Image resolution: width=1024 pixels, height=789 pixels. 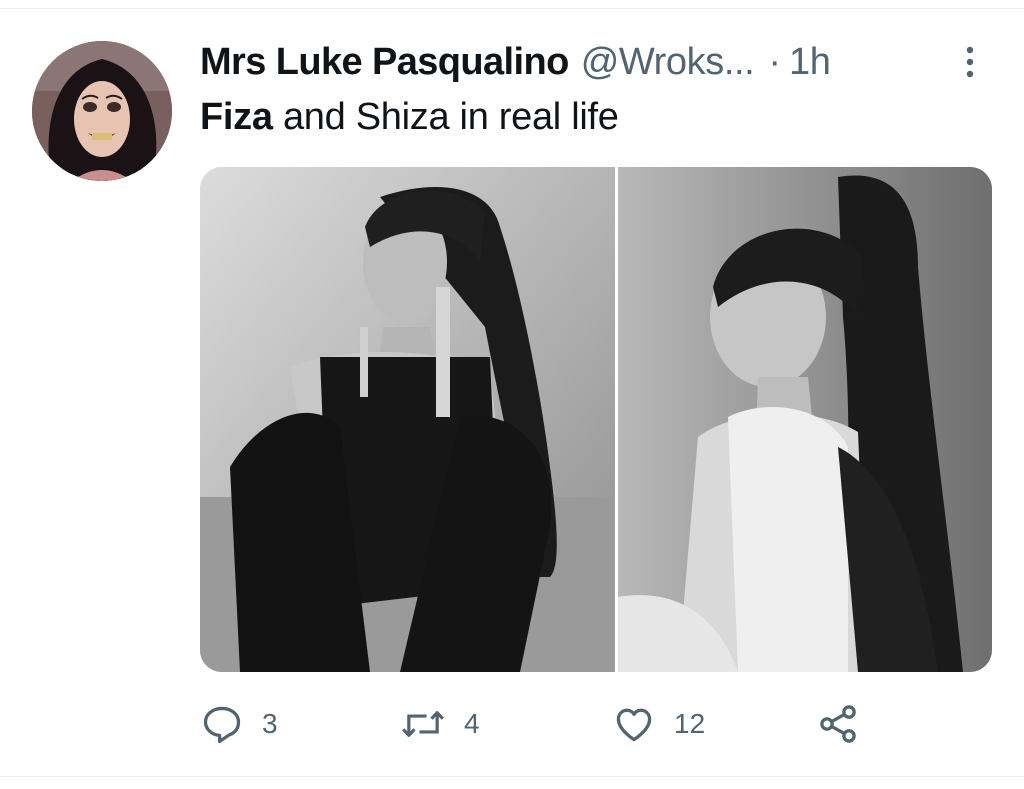 What do you see at coordinates (512, 776) in the screenshot?
I see `bottom-divider` at bounding box center [512, 776].